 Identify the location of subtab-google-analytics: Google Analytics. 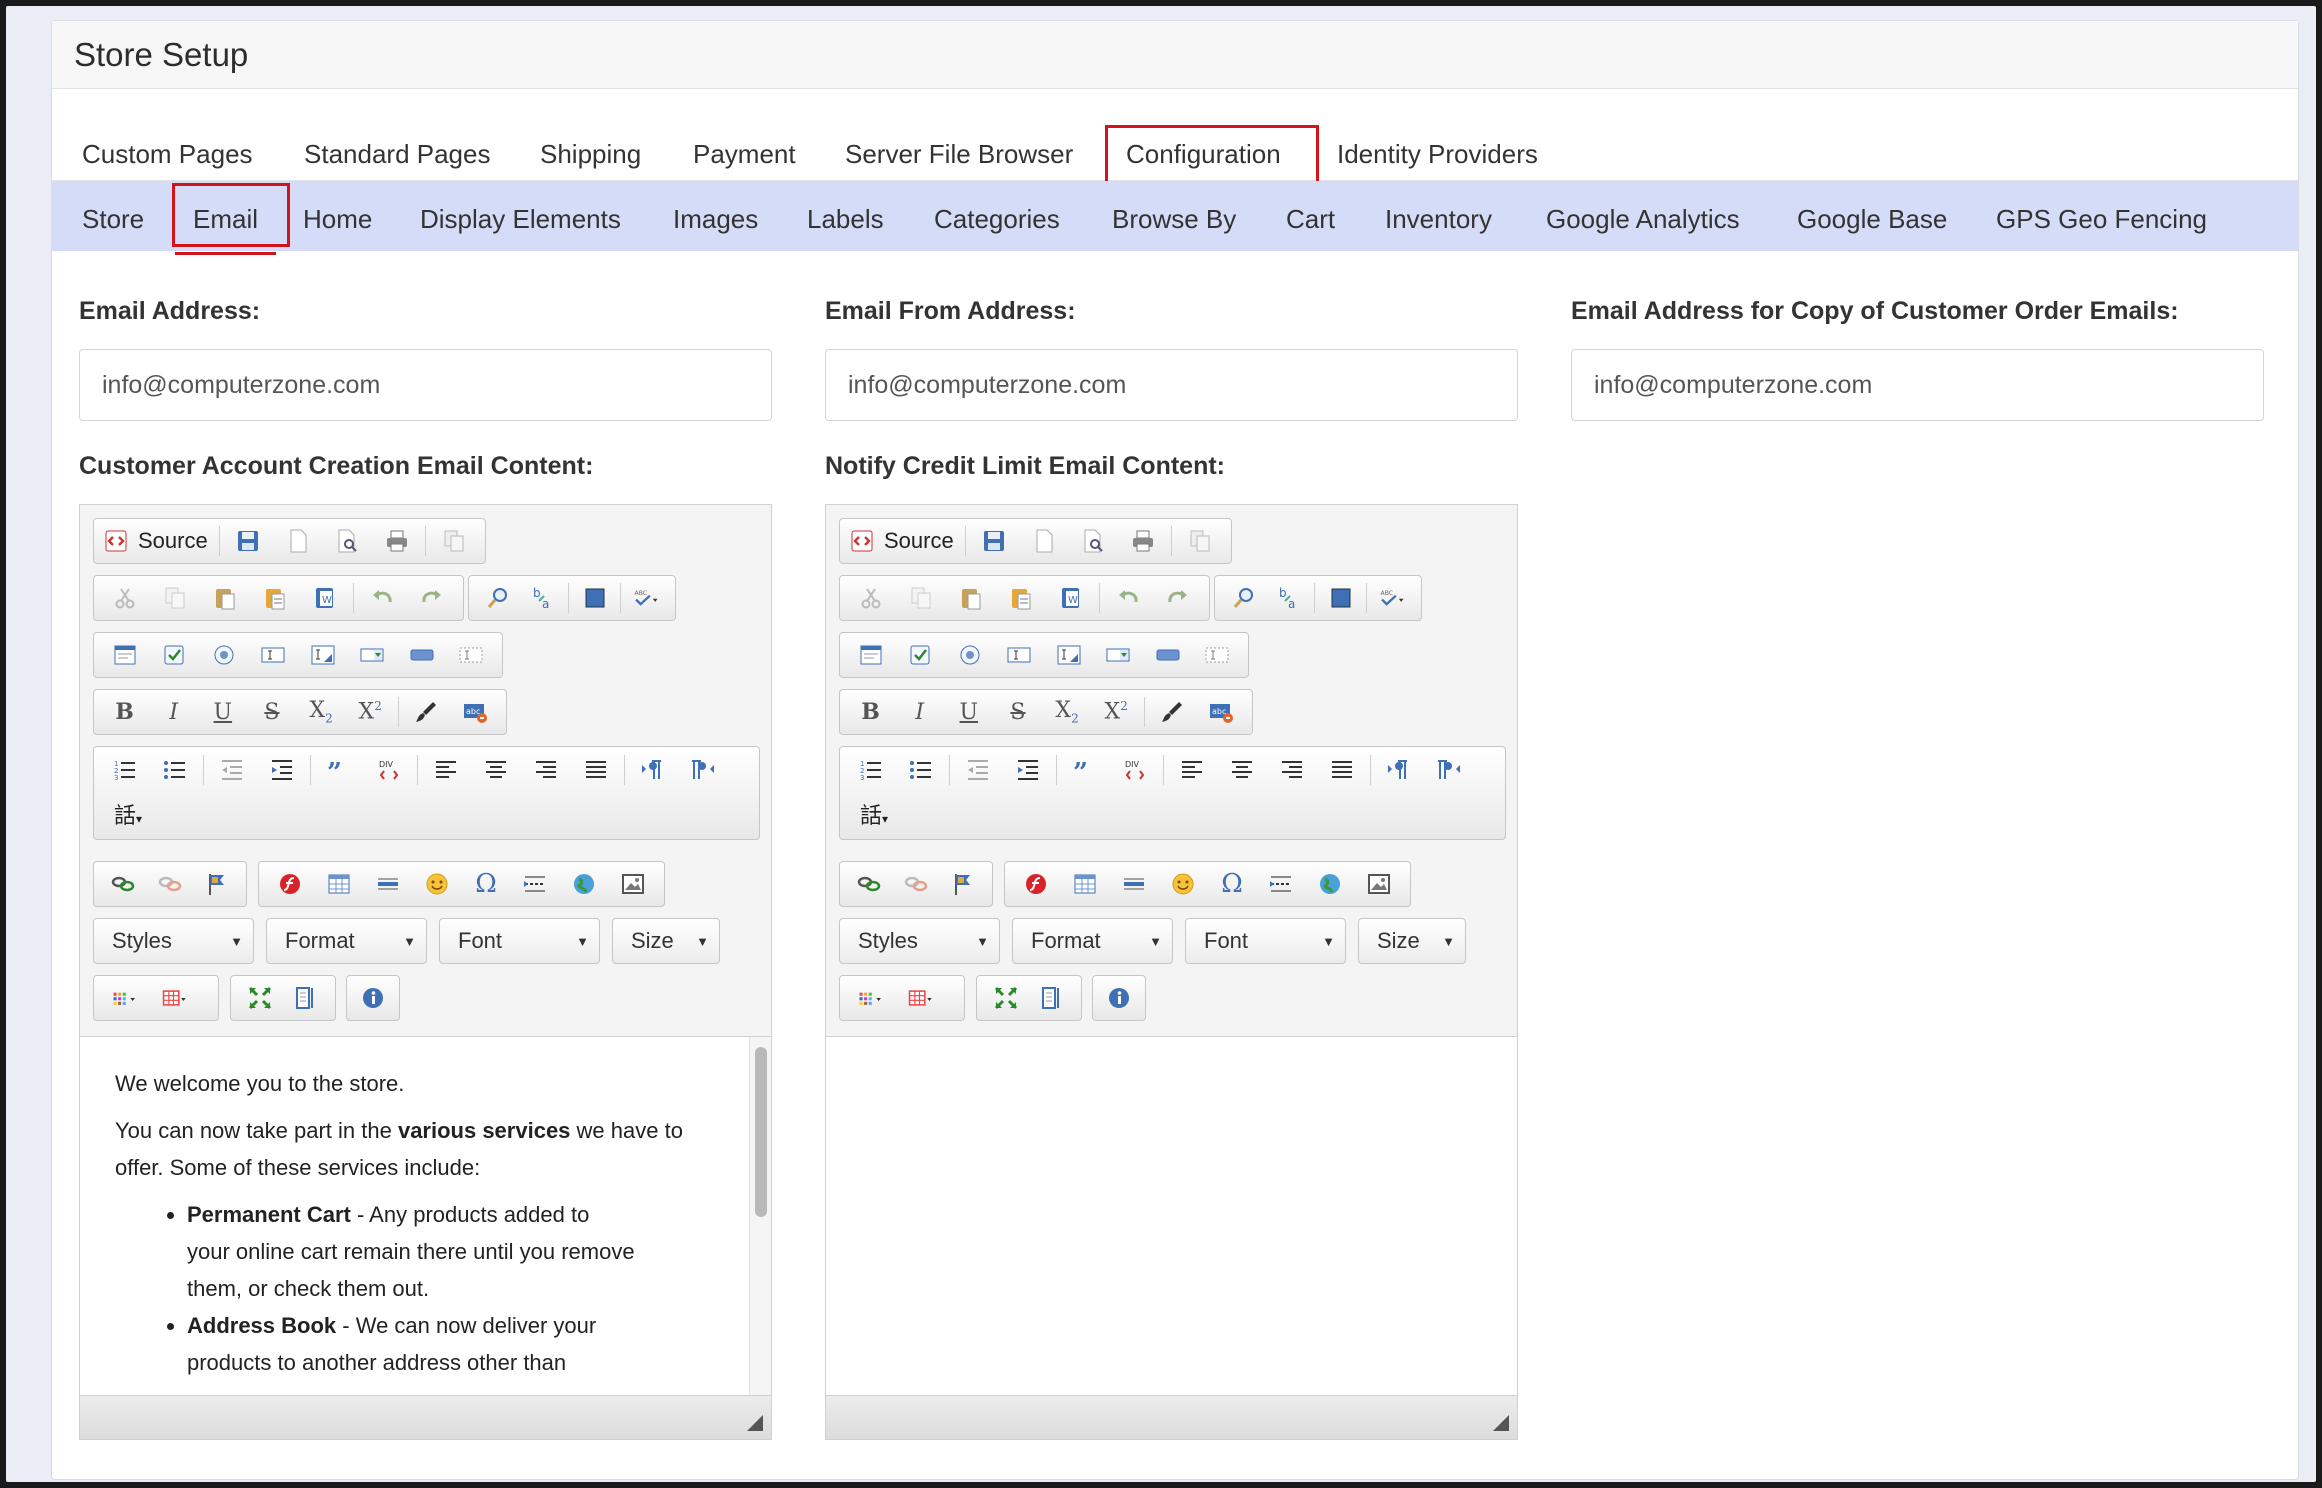
(1643, 219).